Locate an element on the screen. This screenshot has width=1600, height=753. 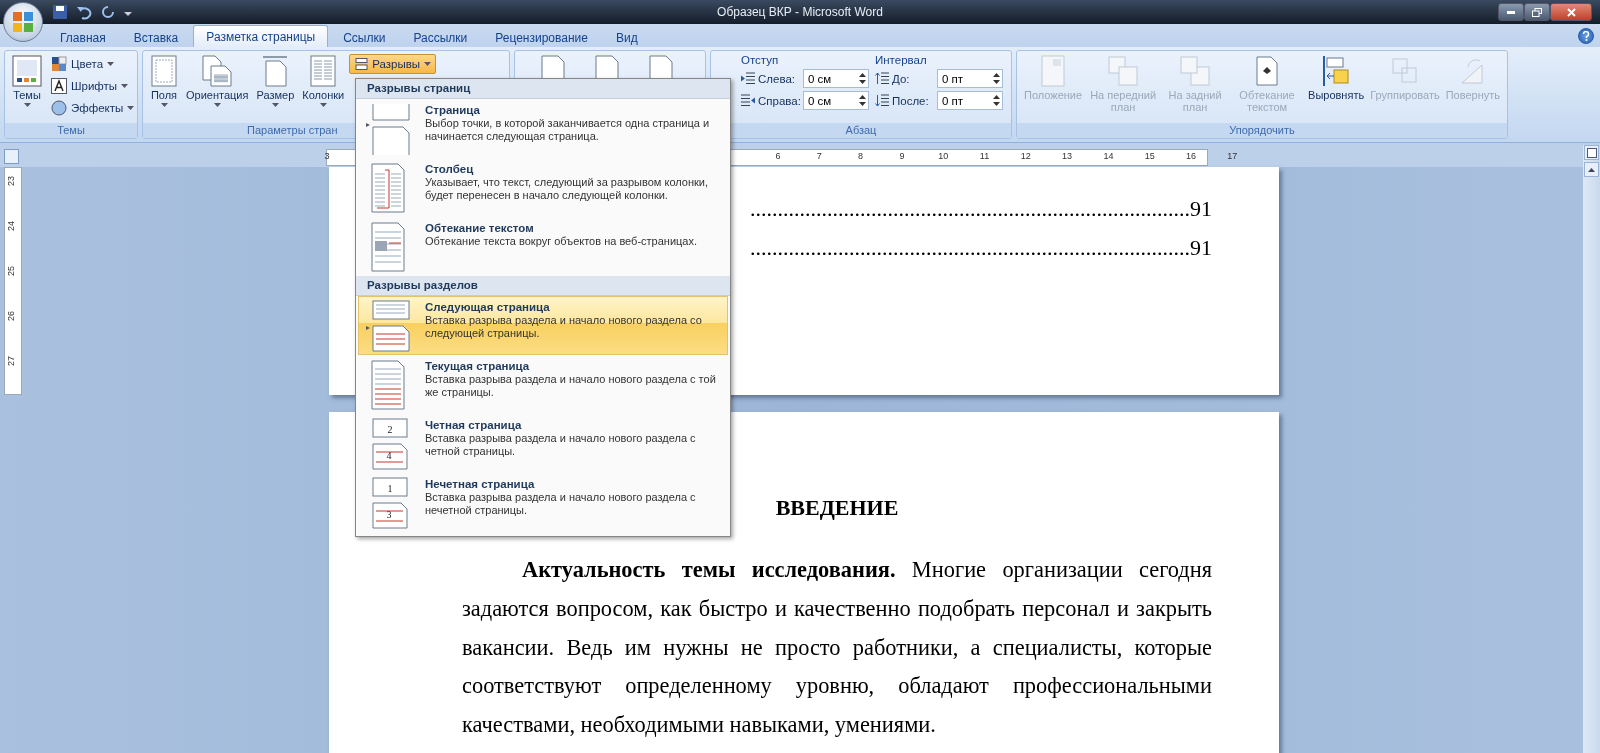
help-button is located at coordinates (1586, 36).